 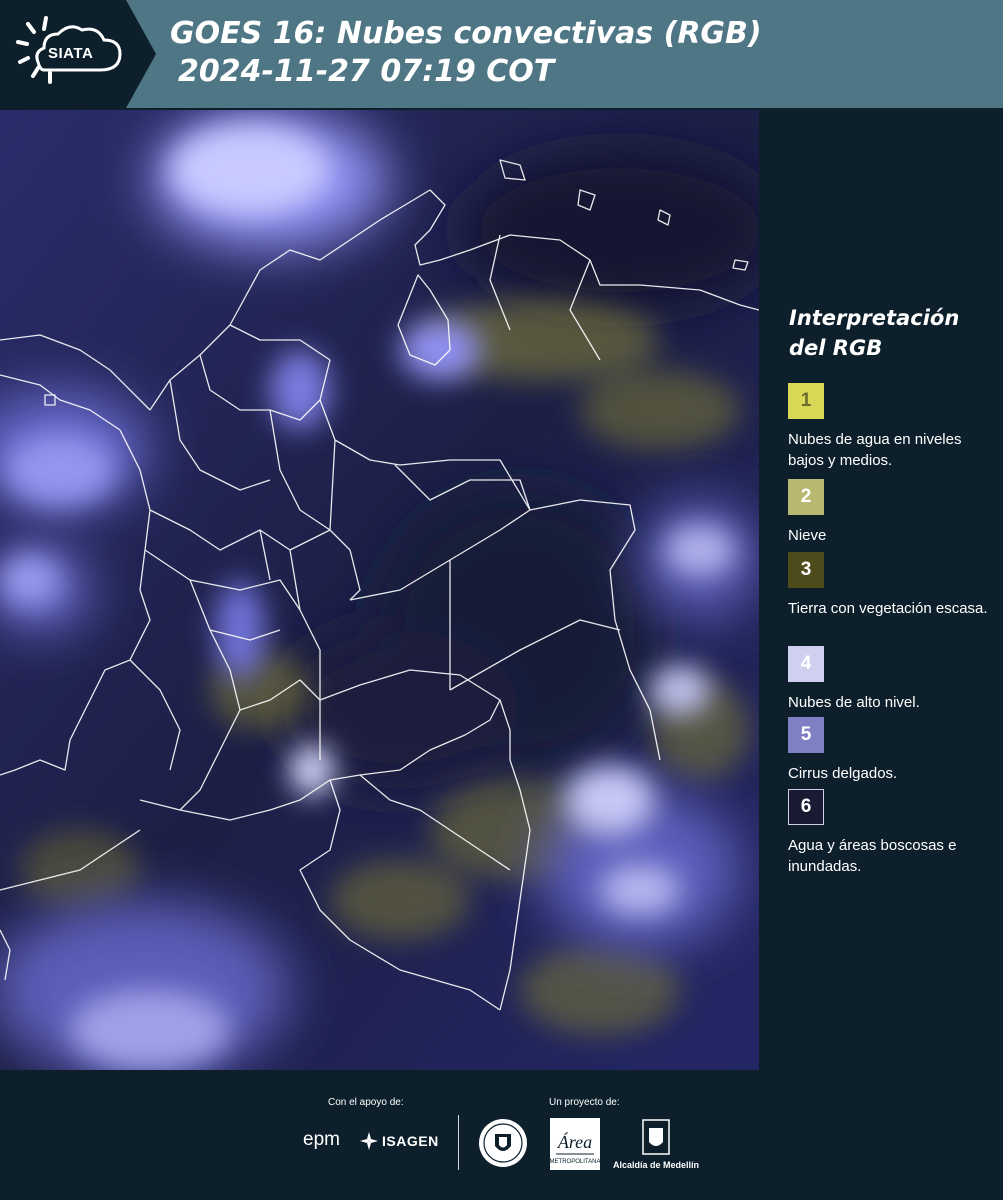 What do you see at coordinates (893, 750) in the screenshot?
I see `legend-item-5: 5 Cirrus delgados.` at bounding box center [893, 750].